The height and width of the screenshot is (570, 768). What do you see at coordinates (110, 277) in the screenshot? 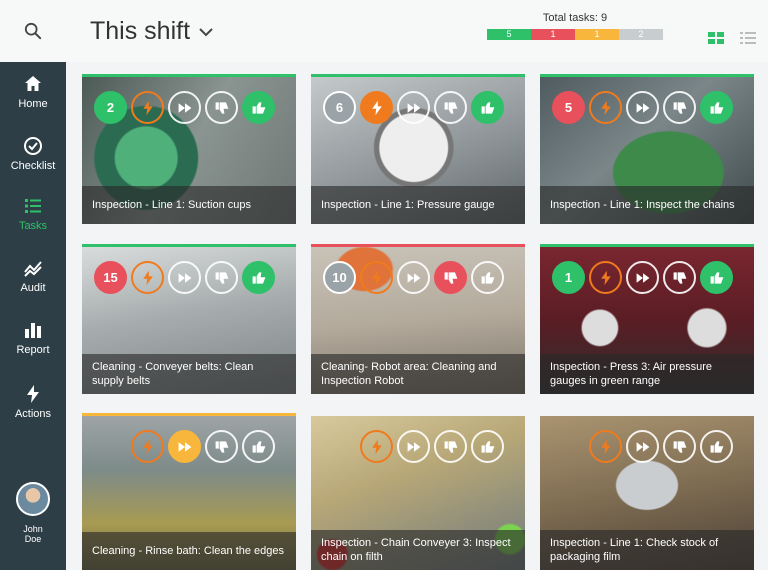
I see `issue-count-badge: 15` at bounding box center [110, 277].